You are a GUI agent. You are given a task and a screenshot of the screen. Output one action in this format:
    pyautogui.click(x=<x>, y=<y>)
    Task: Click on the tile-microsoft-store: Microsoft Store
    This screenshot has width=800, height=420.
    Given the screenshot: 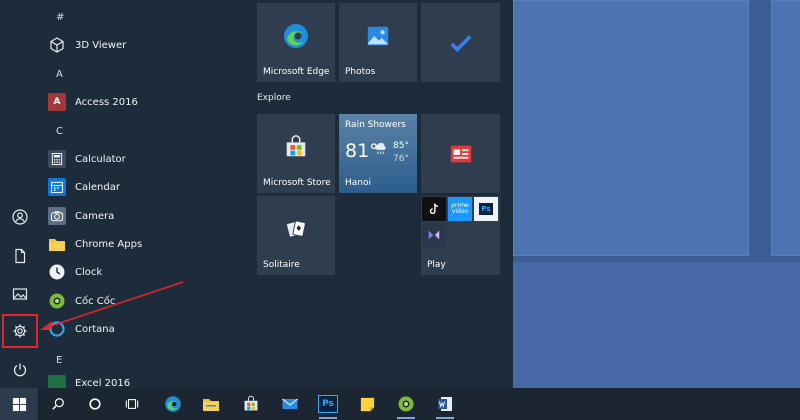 What is the action you would take?
    pyautogui.click(x=296, y=153)
    